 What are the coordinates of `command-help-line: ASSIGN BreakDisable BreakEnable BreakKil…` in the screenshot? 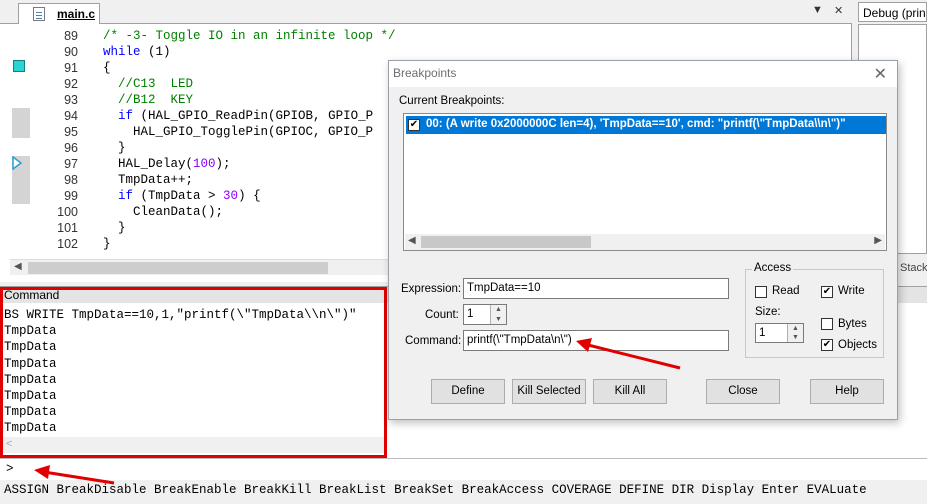 It's located at (463, 492).